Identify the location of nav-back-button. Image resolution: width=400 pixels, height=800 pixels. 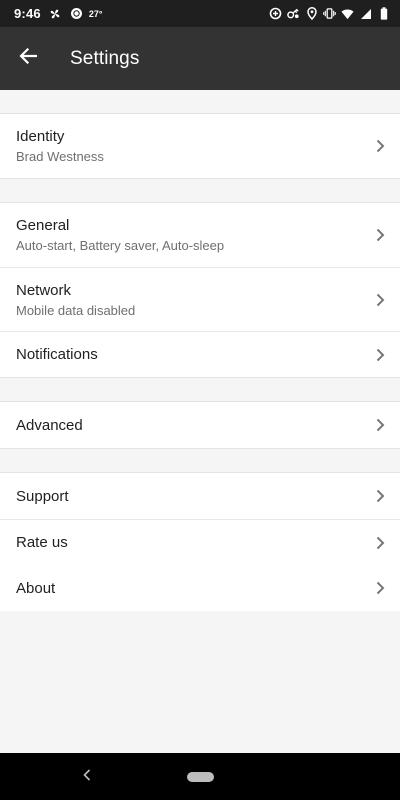
(87, 777).